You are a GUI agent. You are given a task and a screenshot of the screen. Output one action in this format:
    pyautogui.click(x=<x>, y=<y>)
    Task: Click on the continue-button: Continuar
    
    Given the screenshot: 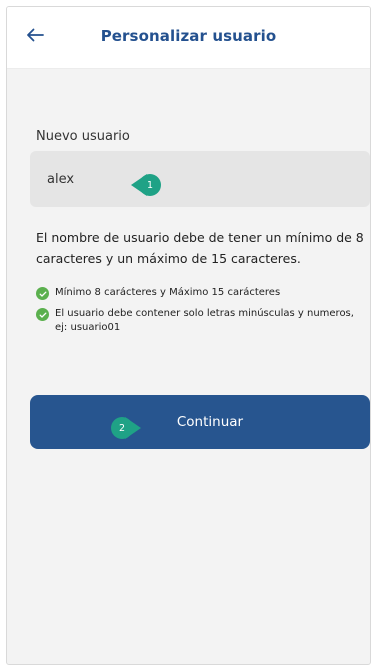 What is the action you would take?
    pyautogui.click(x=200, y=422)
    